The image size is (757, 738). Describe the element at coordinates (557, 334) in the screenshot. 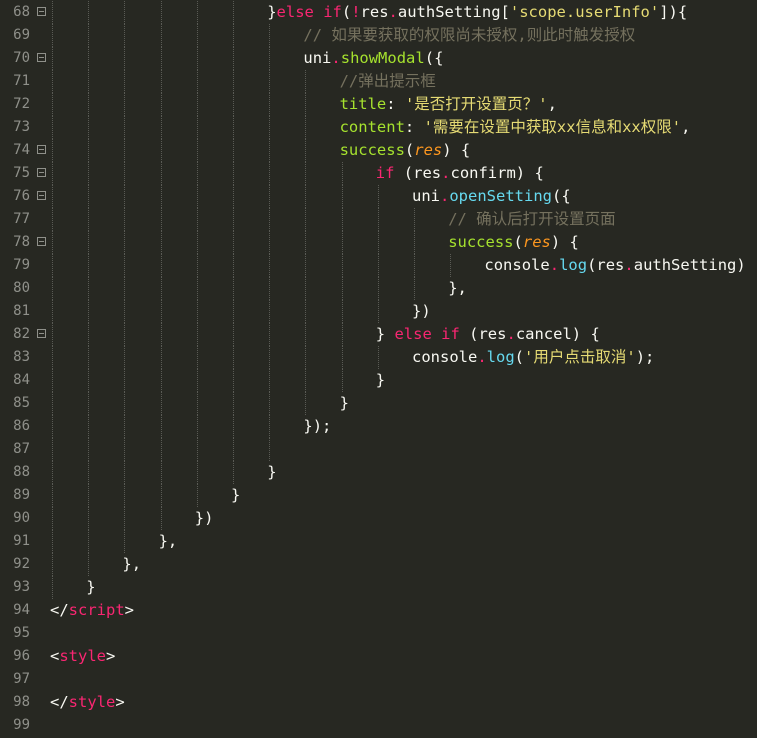

I see `code-token: cancel) {` at that location.